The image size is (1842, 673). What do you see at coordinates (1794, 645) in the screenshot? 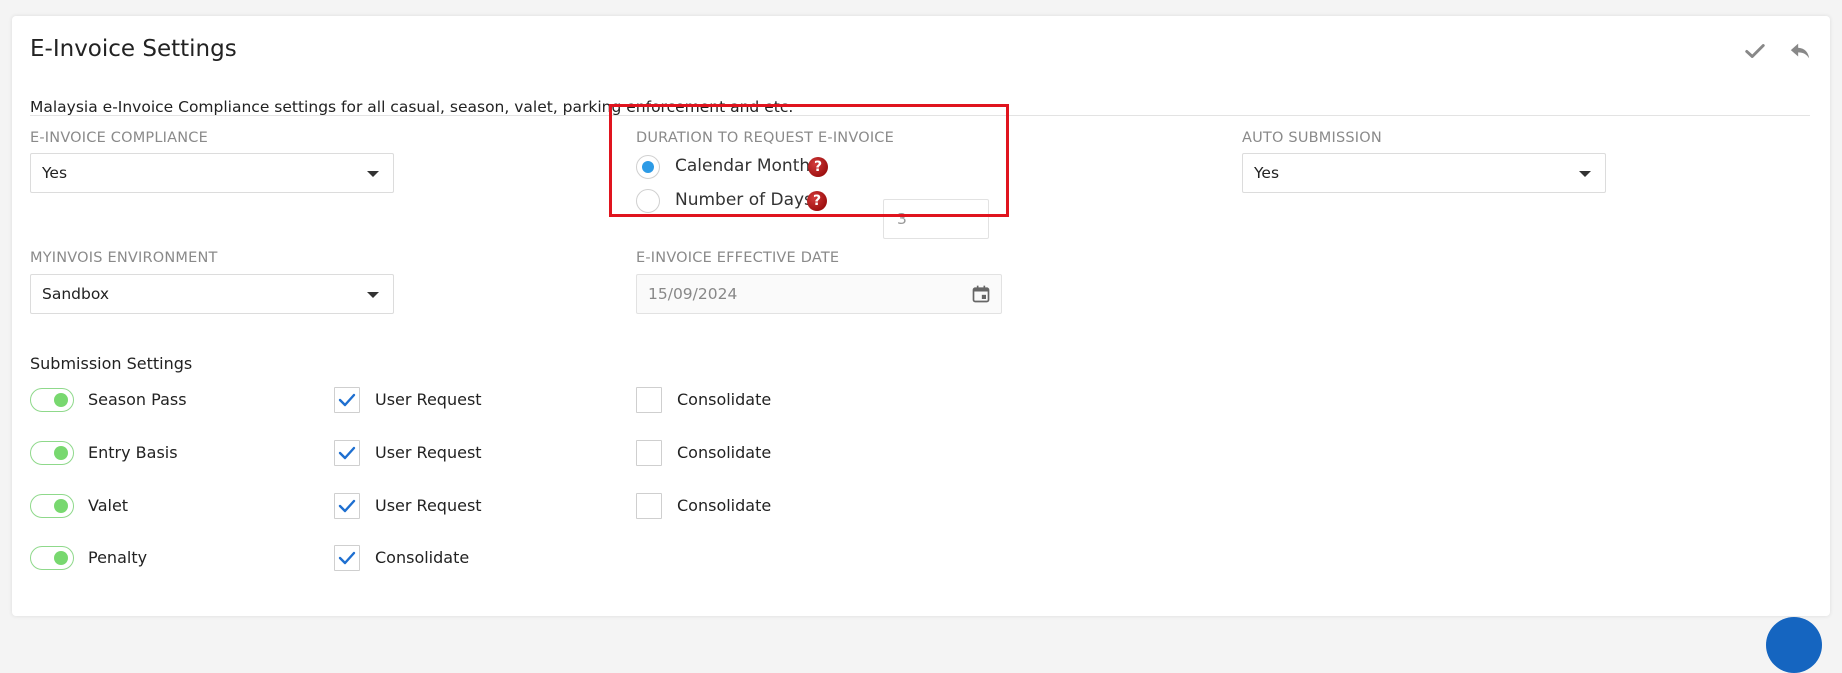
I see `floating-action-button` at bounding box center [1794, 645].